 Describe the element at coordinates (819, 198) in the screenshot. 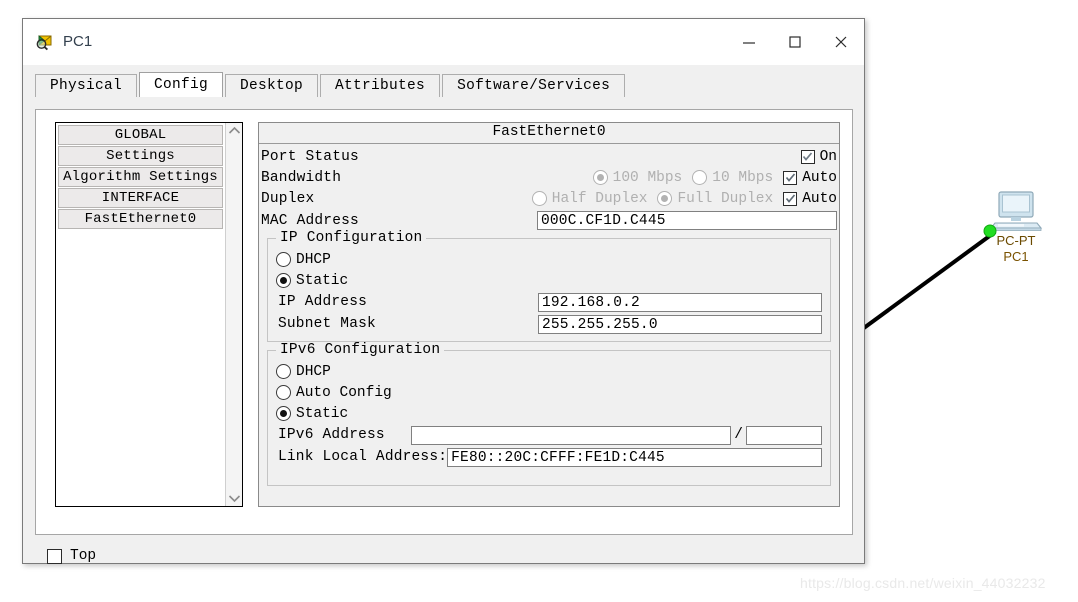

I see `duplex-auto-label: Auto` at that location.